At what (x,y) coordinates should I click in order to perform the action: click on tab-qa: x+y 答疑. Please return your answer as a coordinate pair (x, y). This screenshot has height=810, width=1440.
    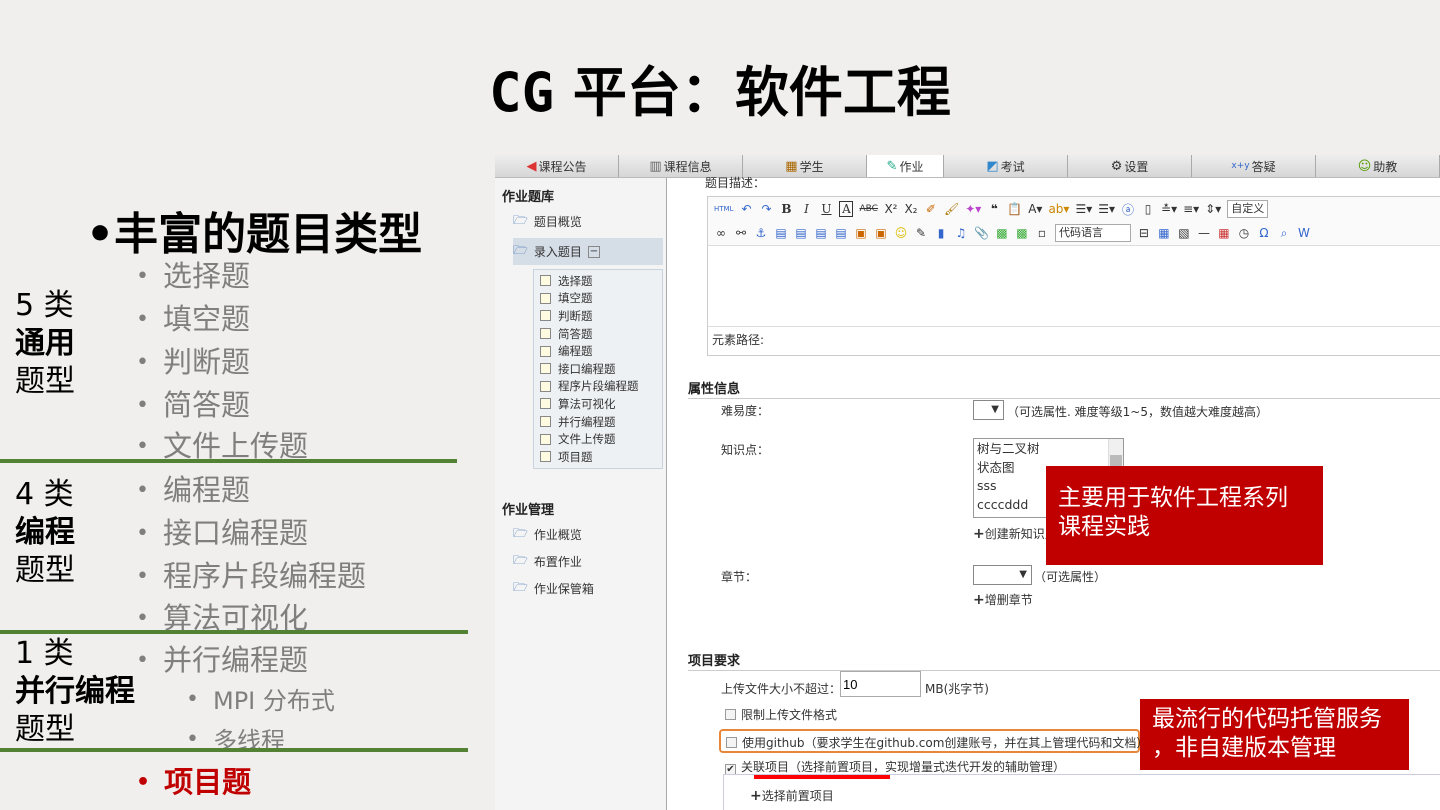
    Looking at the image, I should click on (1254, 166).